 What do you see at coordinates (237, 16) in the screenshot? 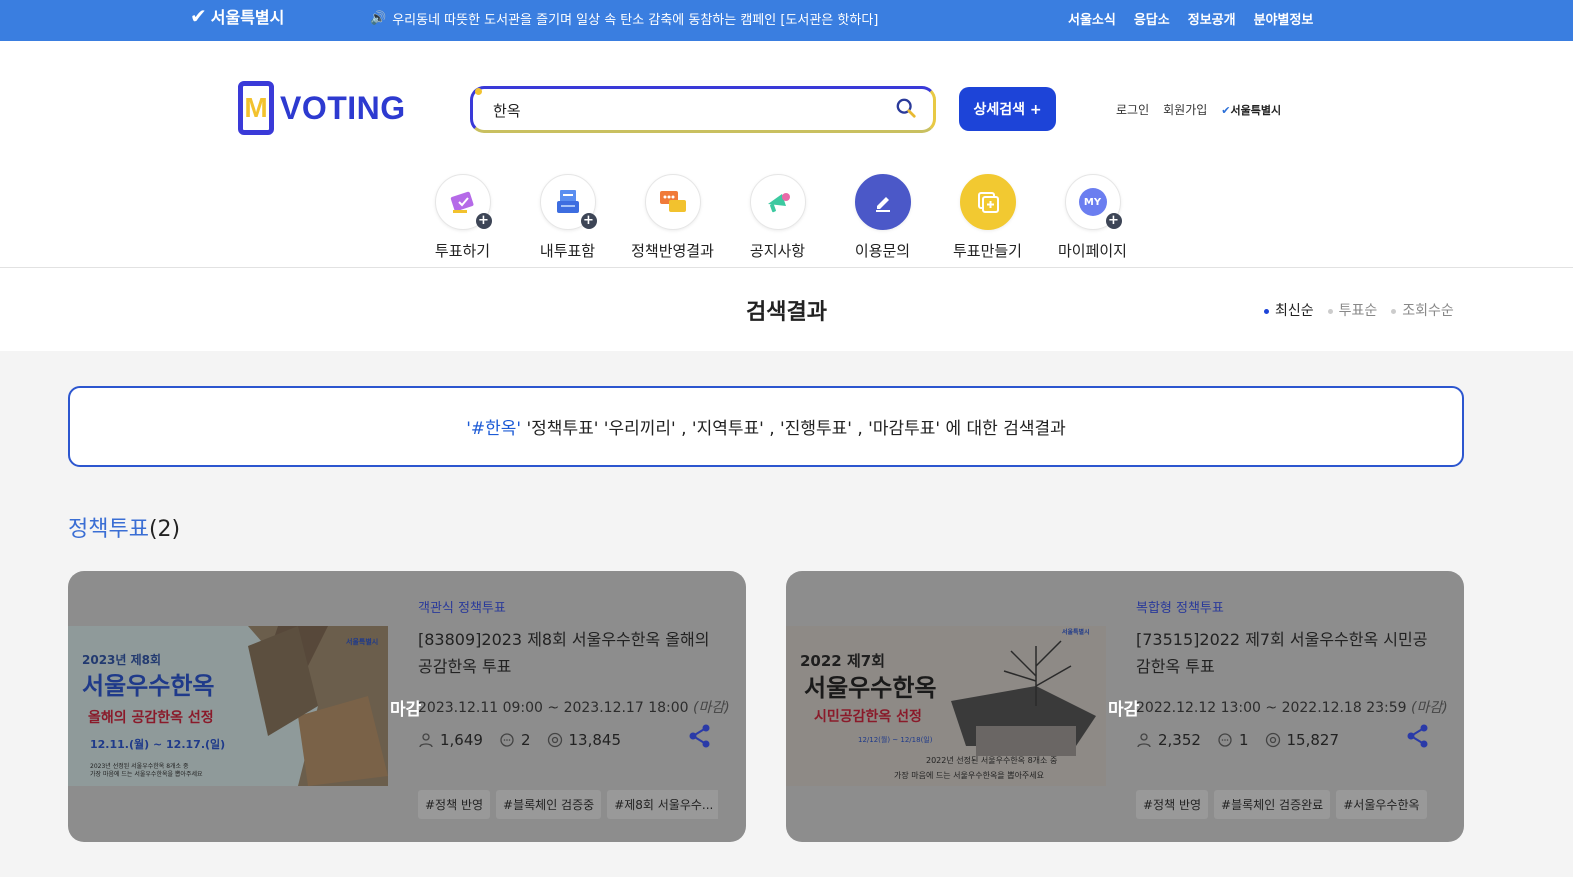
I see `seoul-logo: ✔︎ 서울특별시` at bounding box center [237, 16].